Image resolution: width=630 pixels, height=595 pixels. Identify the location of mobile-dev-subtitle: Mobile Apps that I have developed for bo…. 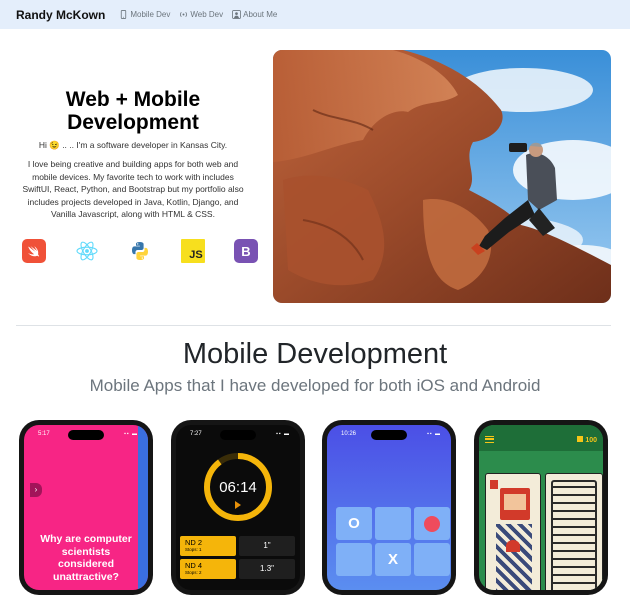
(315, 385).